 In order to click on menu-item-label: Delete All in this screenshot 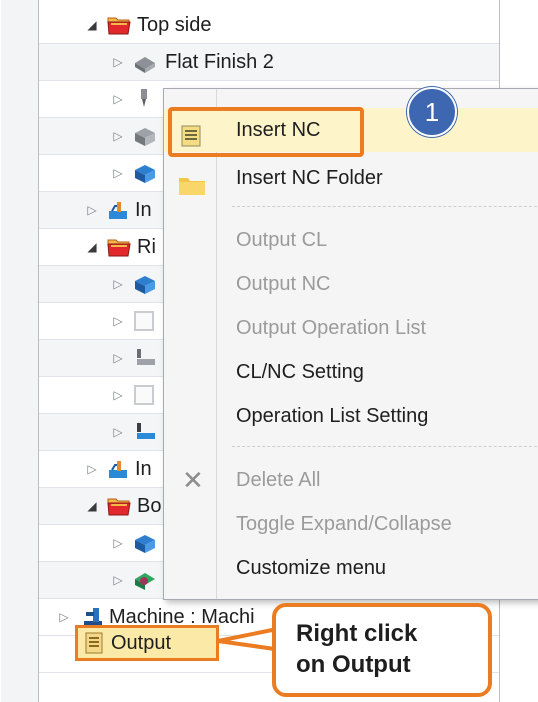, I will do `click(278, 480)`.